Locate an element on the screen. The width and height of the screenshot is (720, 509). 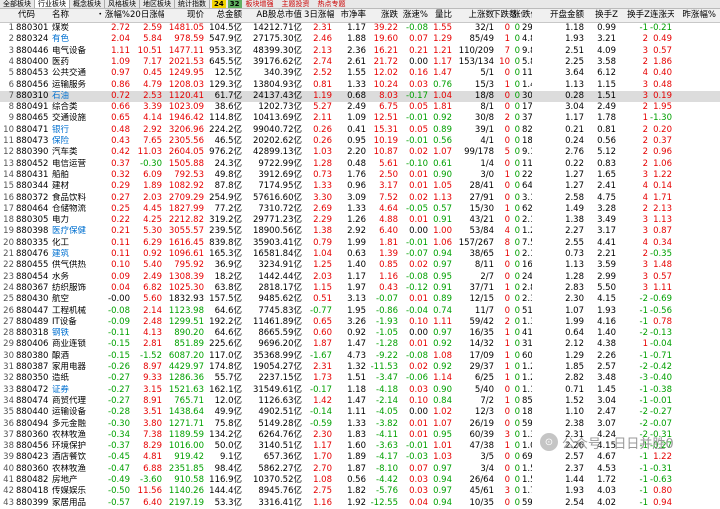
tab-1: 行业板块 is located at coordinates (52, 4).